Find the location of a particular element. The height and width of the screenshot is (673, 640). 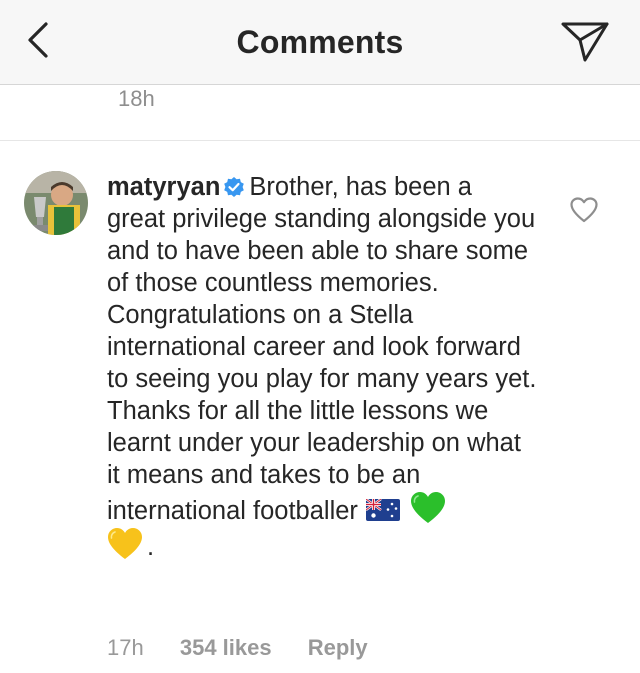

like-button is located at coordinates (584, 210).